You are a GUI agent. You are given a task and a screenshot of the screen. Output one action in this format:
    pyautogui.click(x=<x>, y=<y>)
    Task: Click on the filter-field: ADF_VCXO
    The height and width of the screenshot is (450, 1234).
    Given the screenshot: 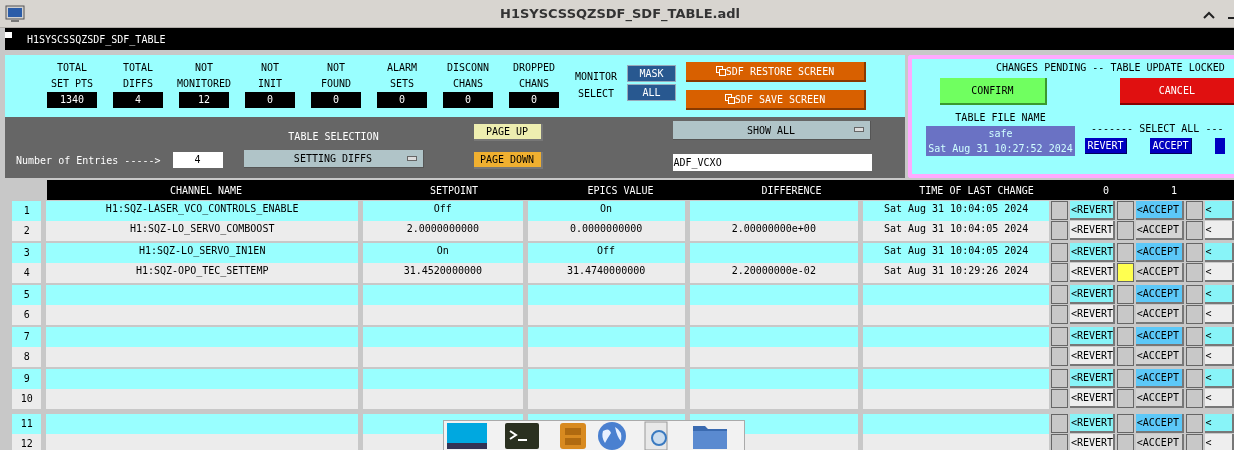 What is the action you would take?
    pyautogui.click(x=772, y=162)
    